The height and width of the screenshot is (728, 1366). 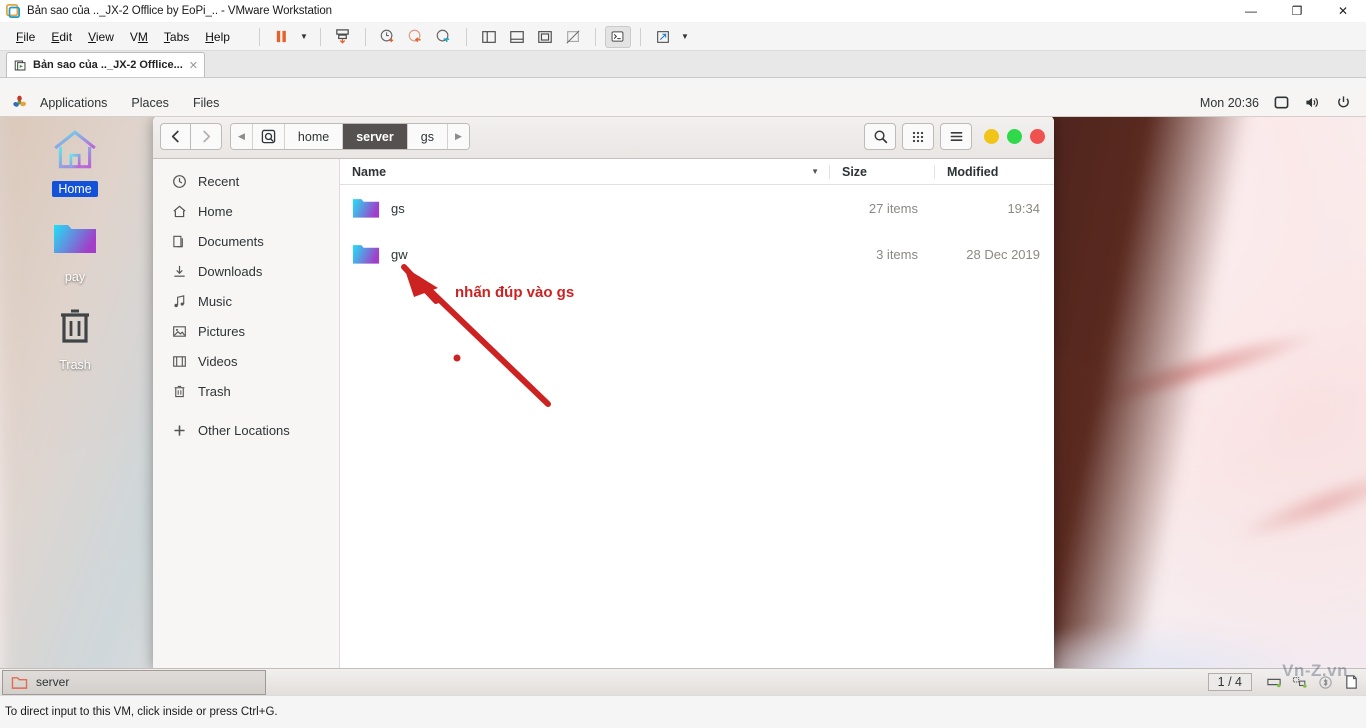 What do you see at coordinates (343, 37) in the screenshot?
I see `snapshot-manager-button` at bounding box center [343, 37].